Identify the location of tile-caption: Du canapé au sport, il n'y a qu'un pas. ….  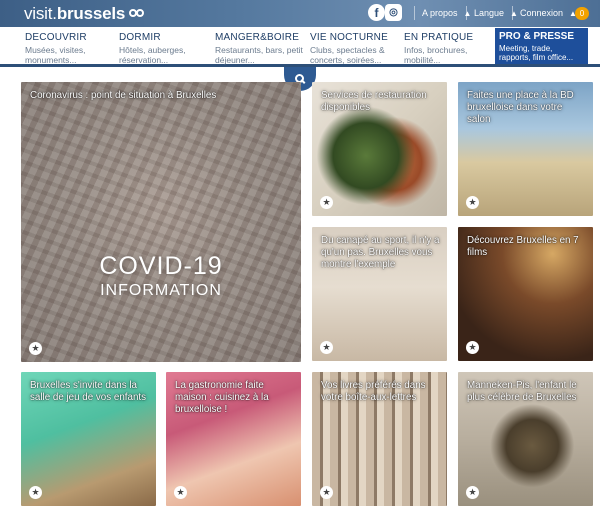
(380, 252).